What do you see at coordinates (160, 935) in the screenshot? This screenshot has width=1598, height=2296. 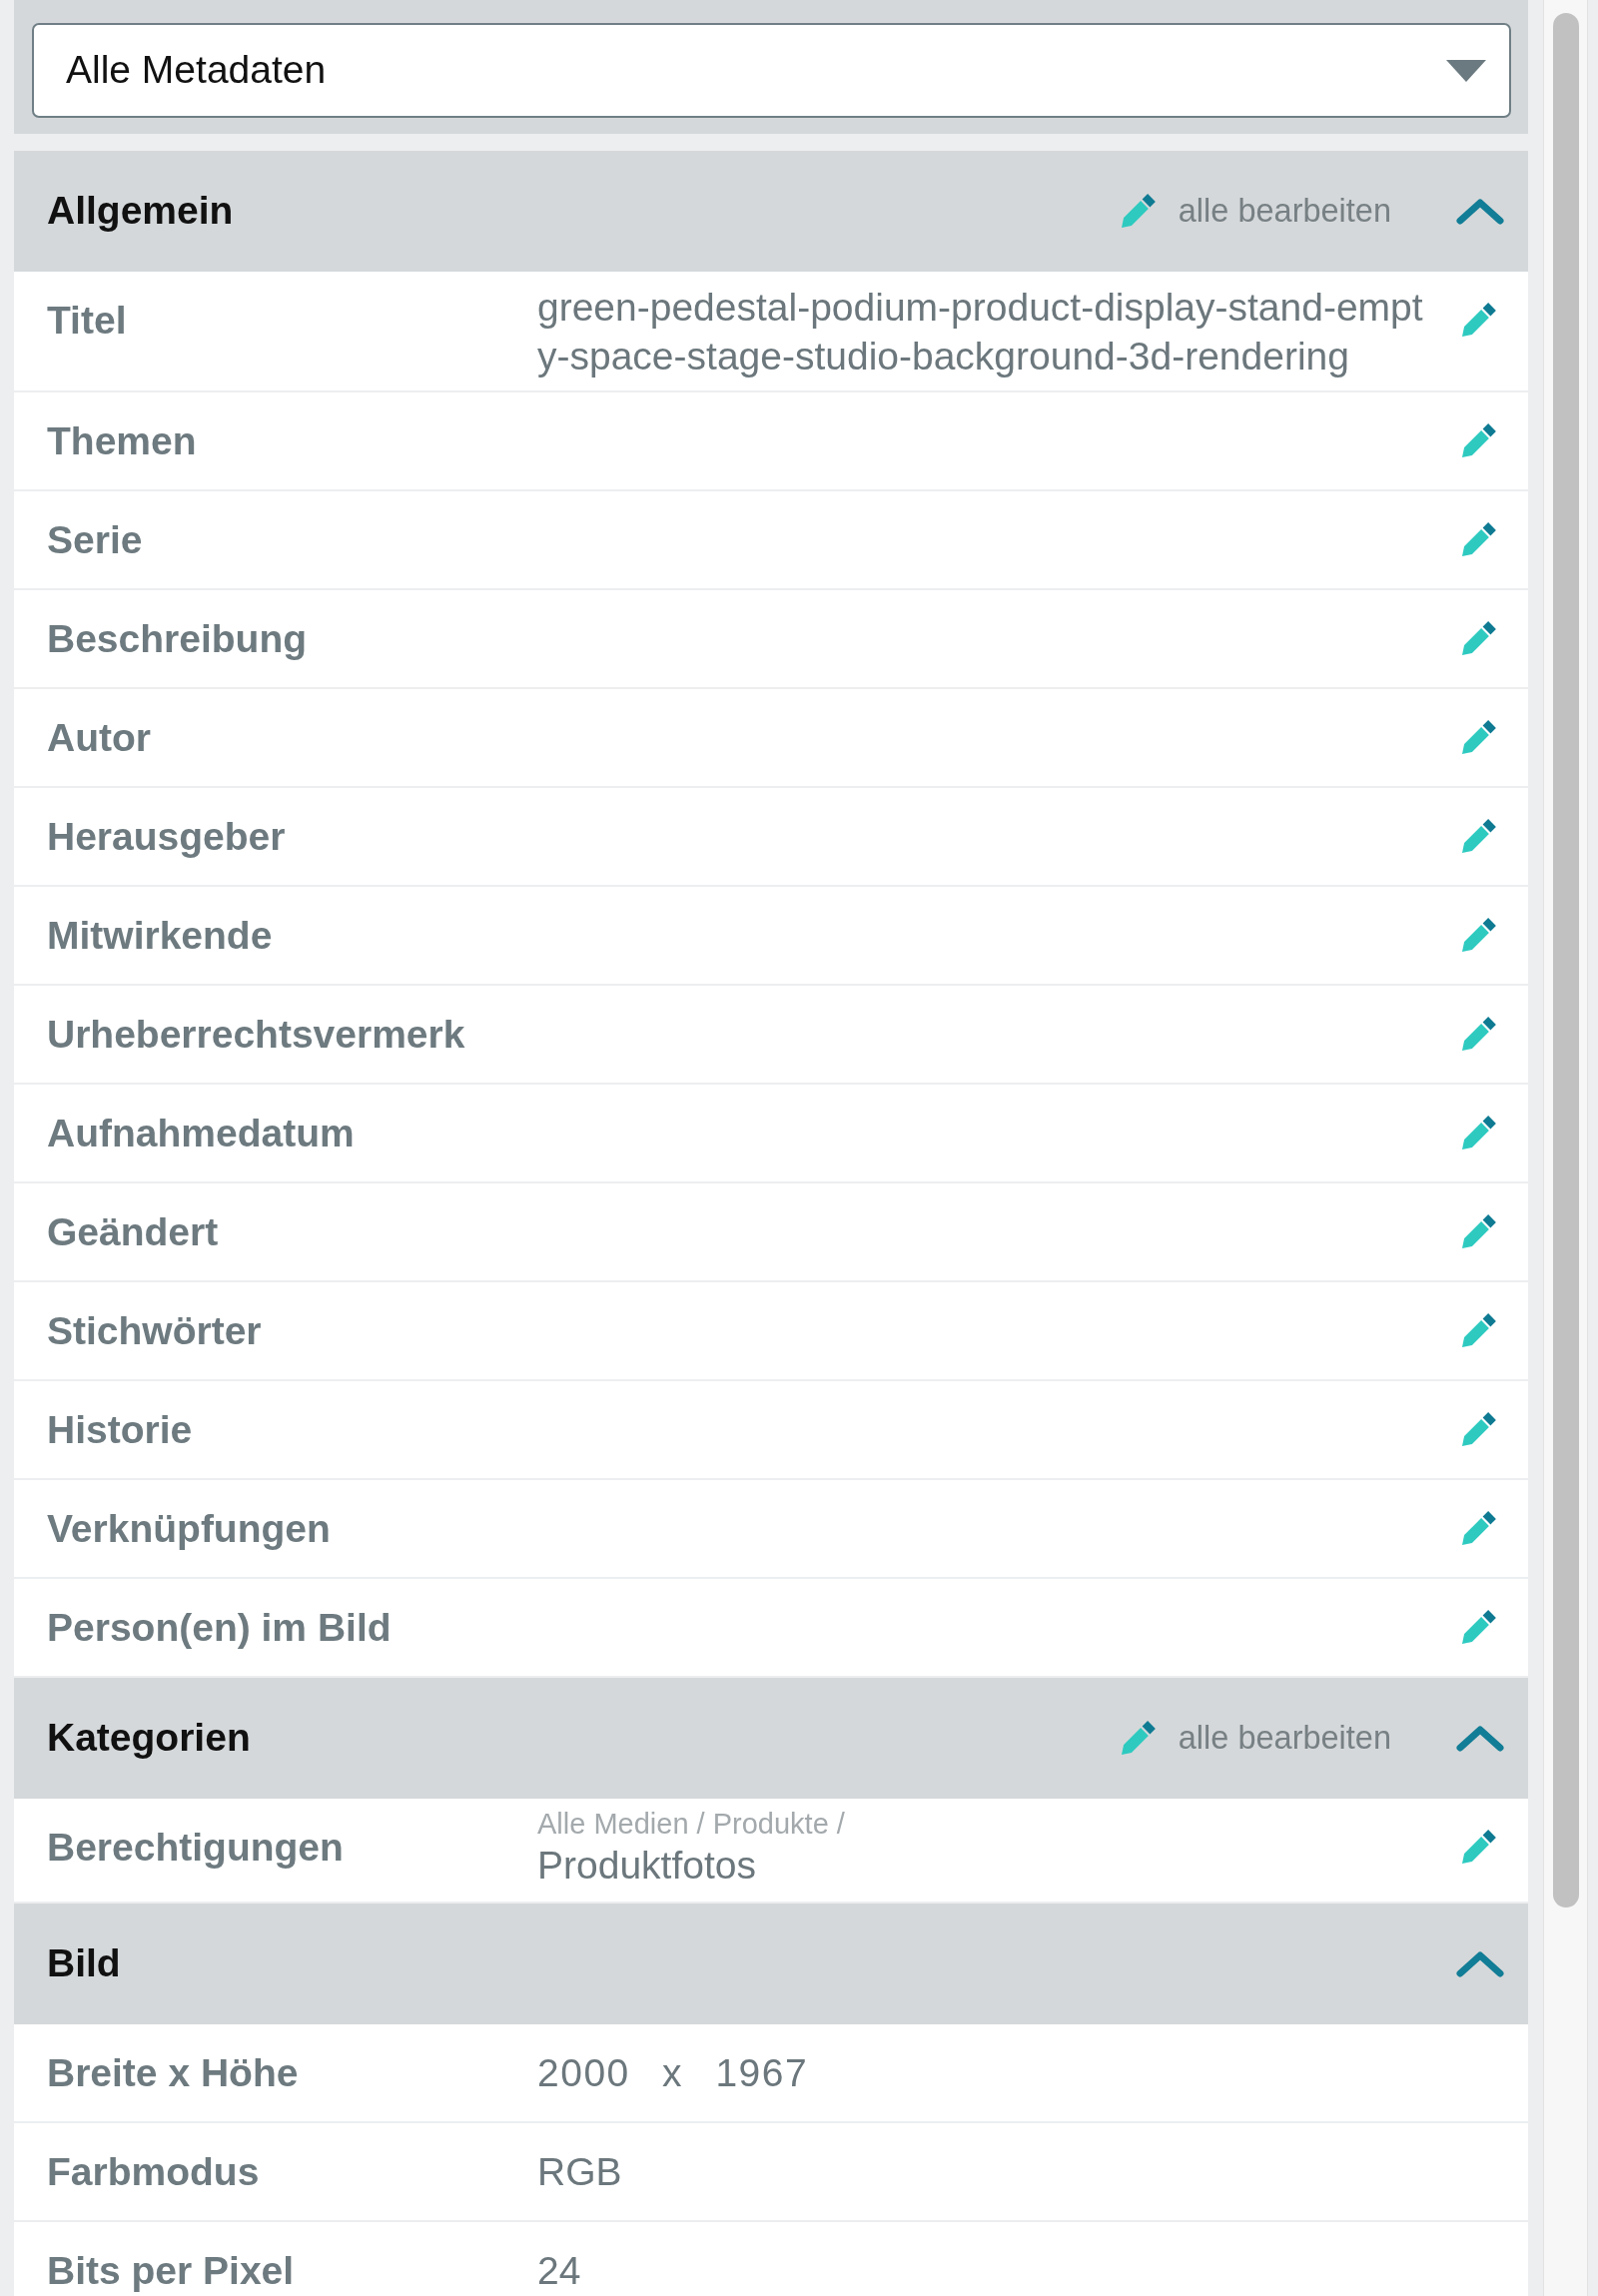 I see `field-label: Mitwirkende` at bounding box center [160, 935].